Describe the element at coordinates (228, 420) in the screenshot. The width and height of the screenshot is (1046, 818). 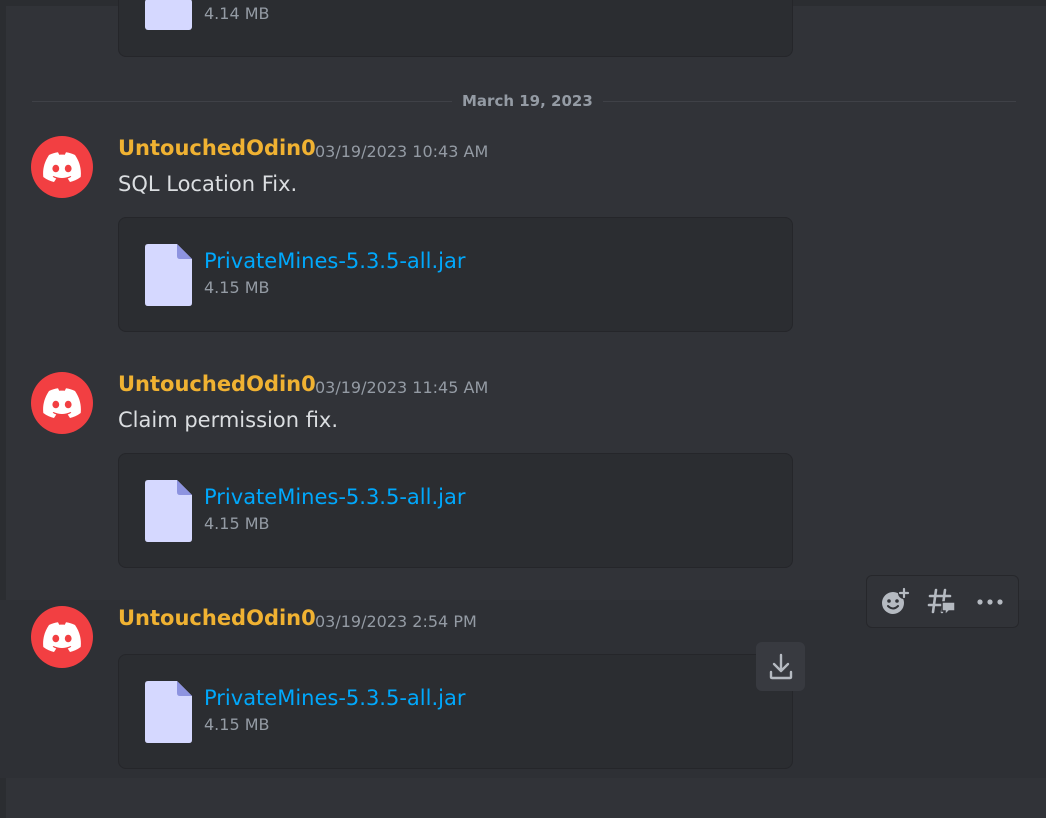
I see `message-content: Claim permission fix.` at that location.